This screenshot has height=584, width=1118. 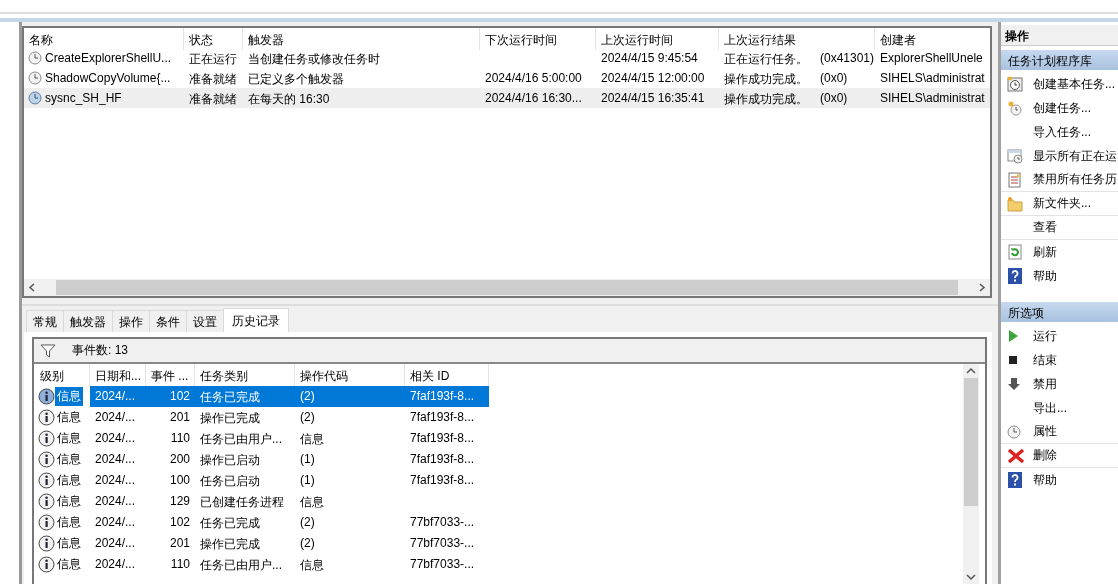 I want to click on play-icon, so click(x=1013, y=336).